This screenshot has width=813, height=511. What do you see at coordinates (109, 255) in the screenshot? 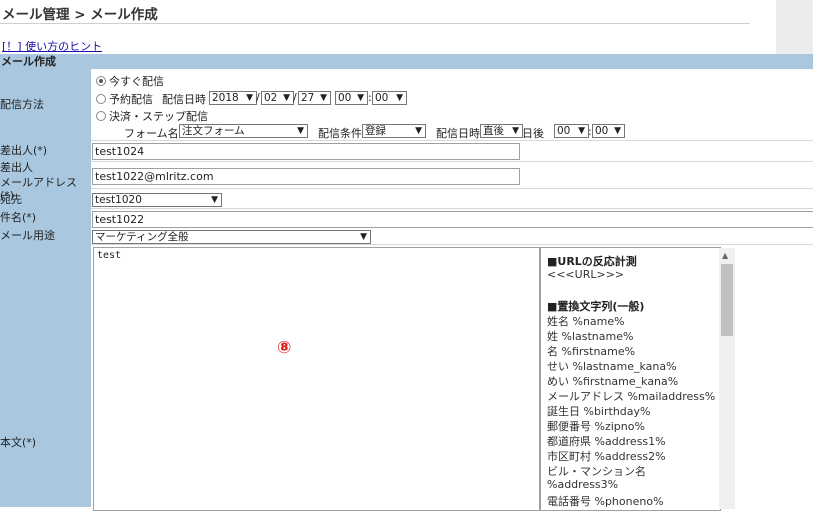
I see `body-text: test` at bounding box center [109, 255].